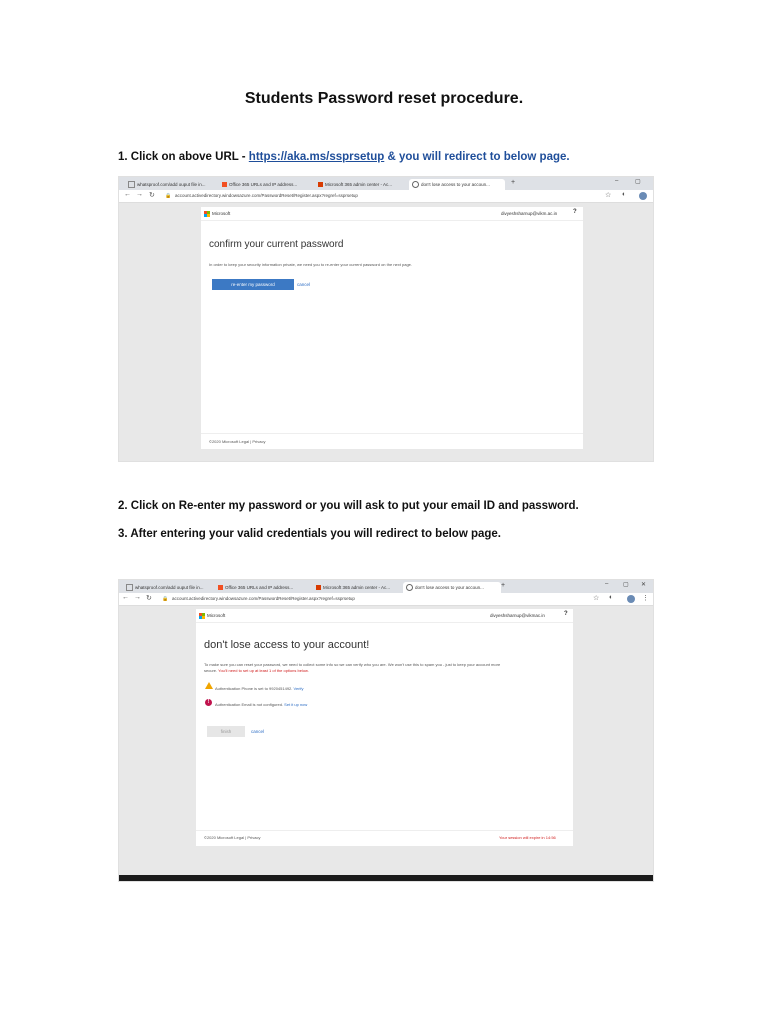  Describe the element at coordinates (183, 157) in the screenshot. I see `step-1-prefix: 1. Click on above URL -` at that location.